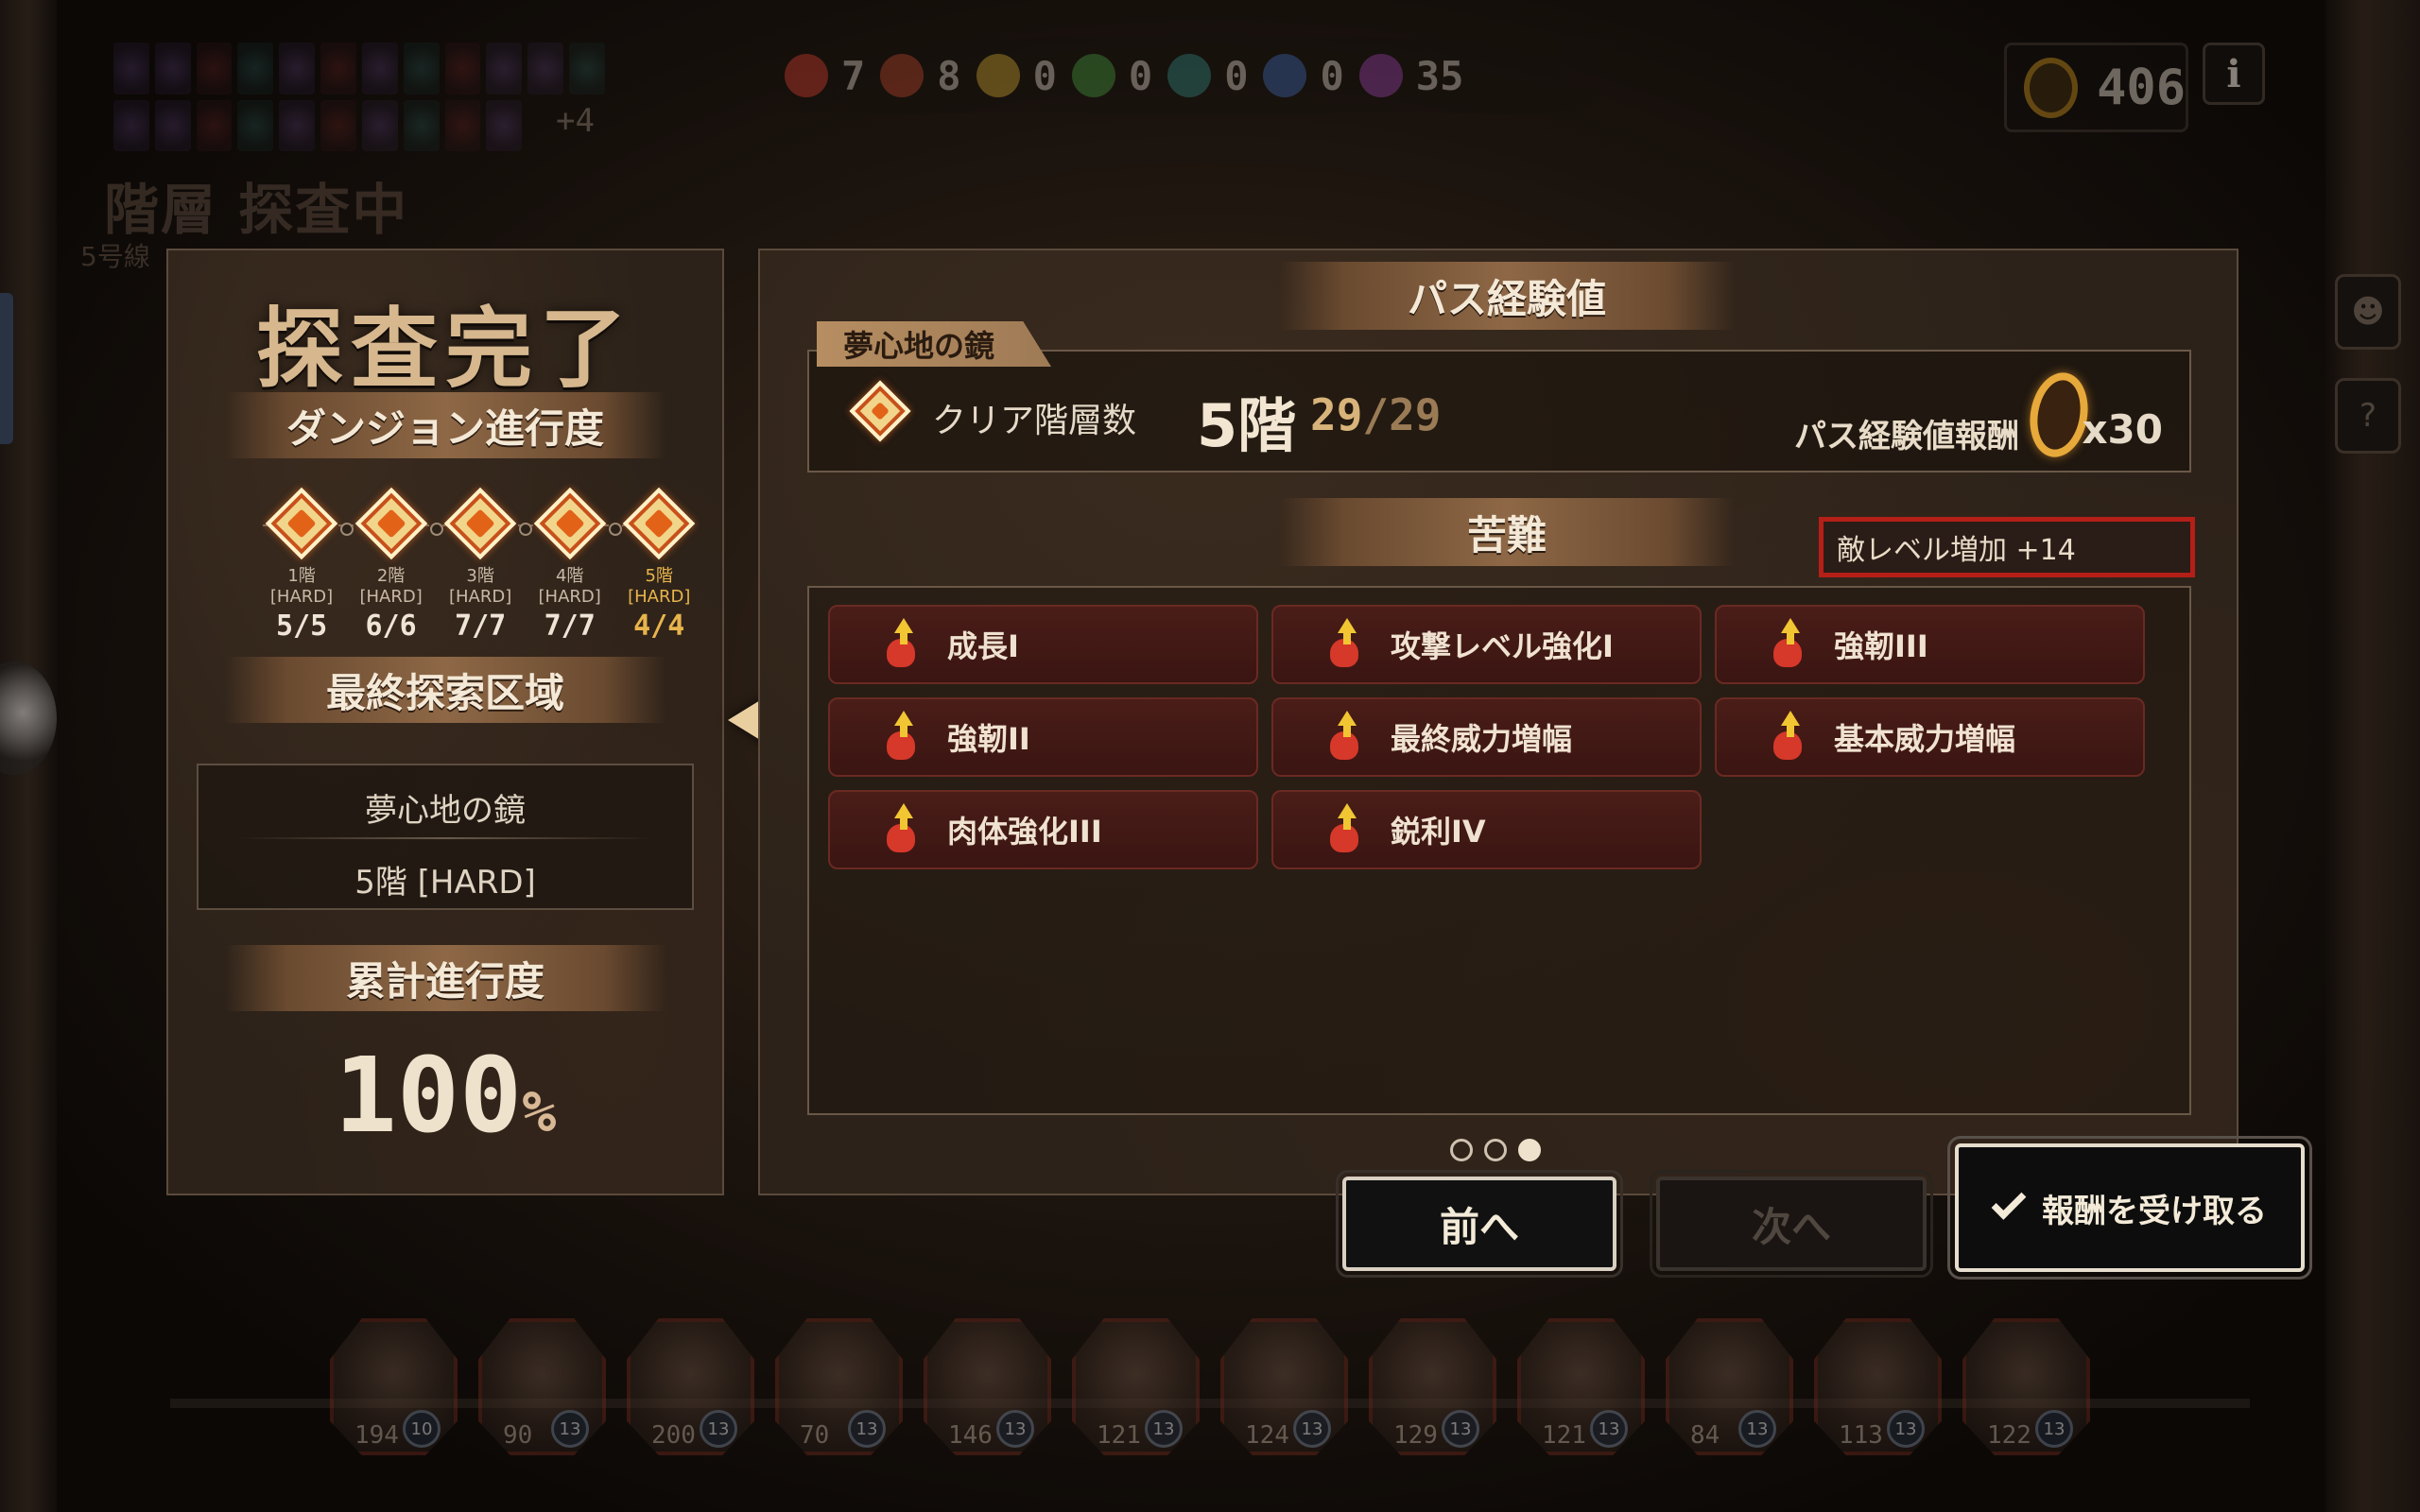  I want to click on hardship-item: 最終威力増幅, so click(1487, 737).